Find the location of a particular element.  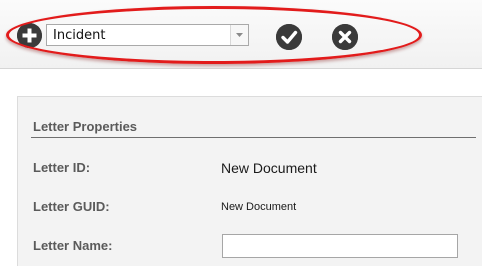

cancel-button is located at coordinates (345, 37).